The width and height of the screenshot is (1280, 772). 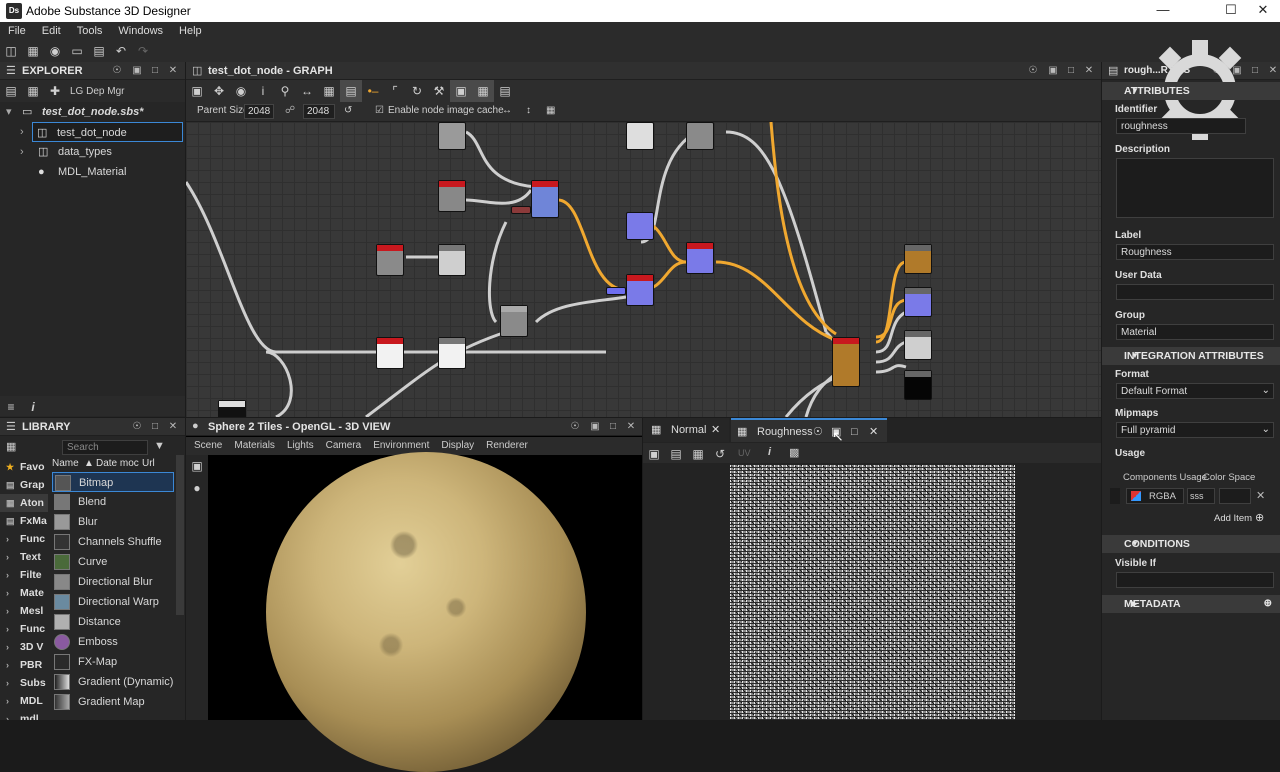 What do you see at coordinates (379, 110) in the screenshot?
I see `cache-checkbox: ☑` at bounding box center [379, 110].